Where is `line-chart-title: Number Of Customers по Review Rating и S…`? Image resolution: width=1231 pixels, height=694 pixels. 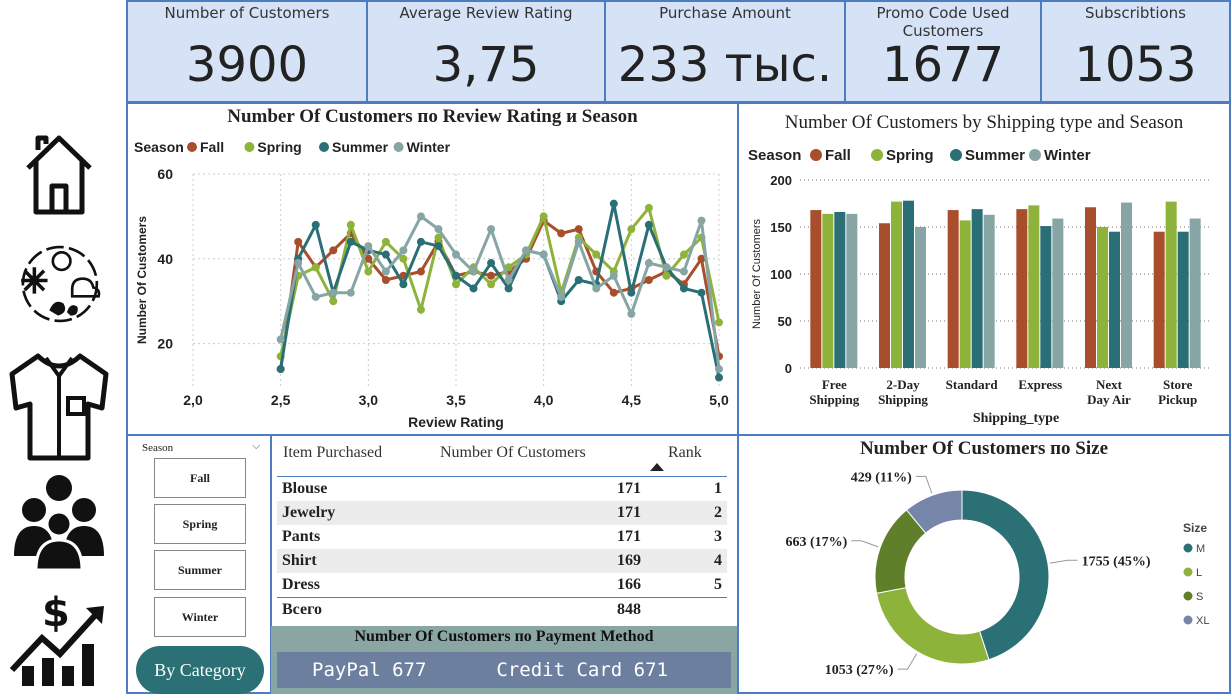
line-chart-title: Number Of Customers по Review Rating и S… is located at coordinates (432, 116).